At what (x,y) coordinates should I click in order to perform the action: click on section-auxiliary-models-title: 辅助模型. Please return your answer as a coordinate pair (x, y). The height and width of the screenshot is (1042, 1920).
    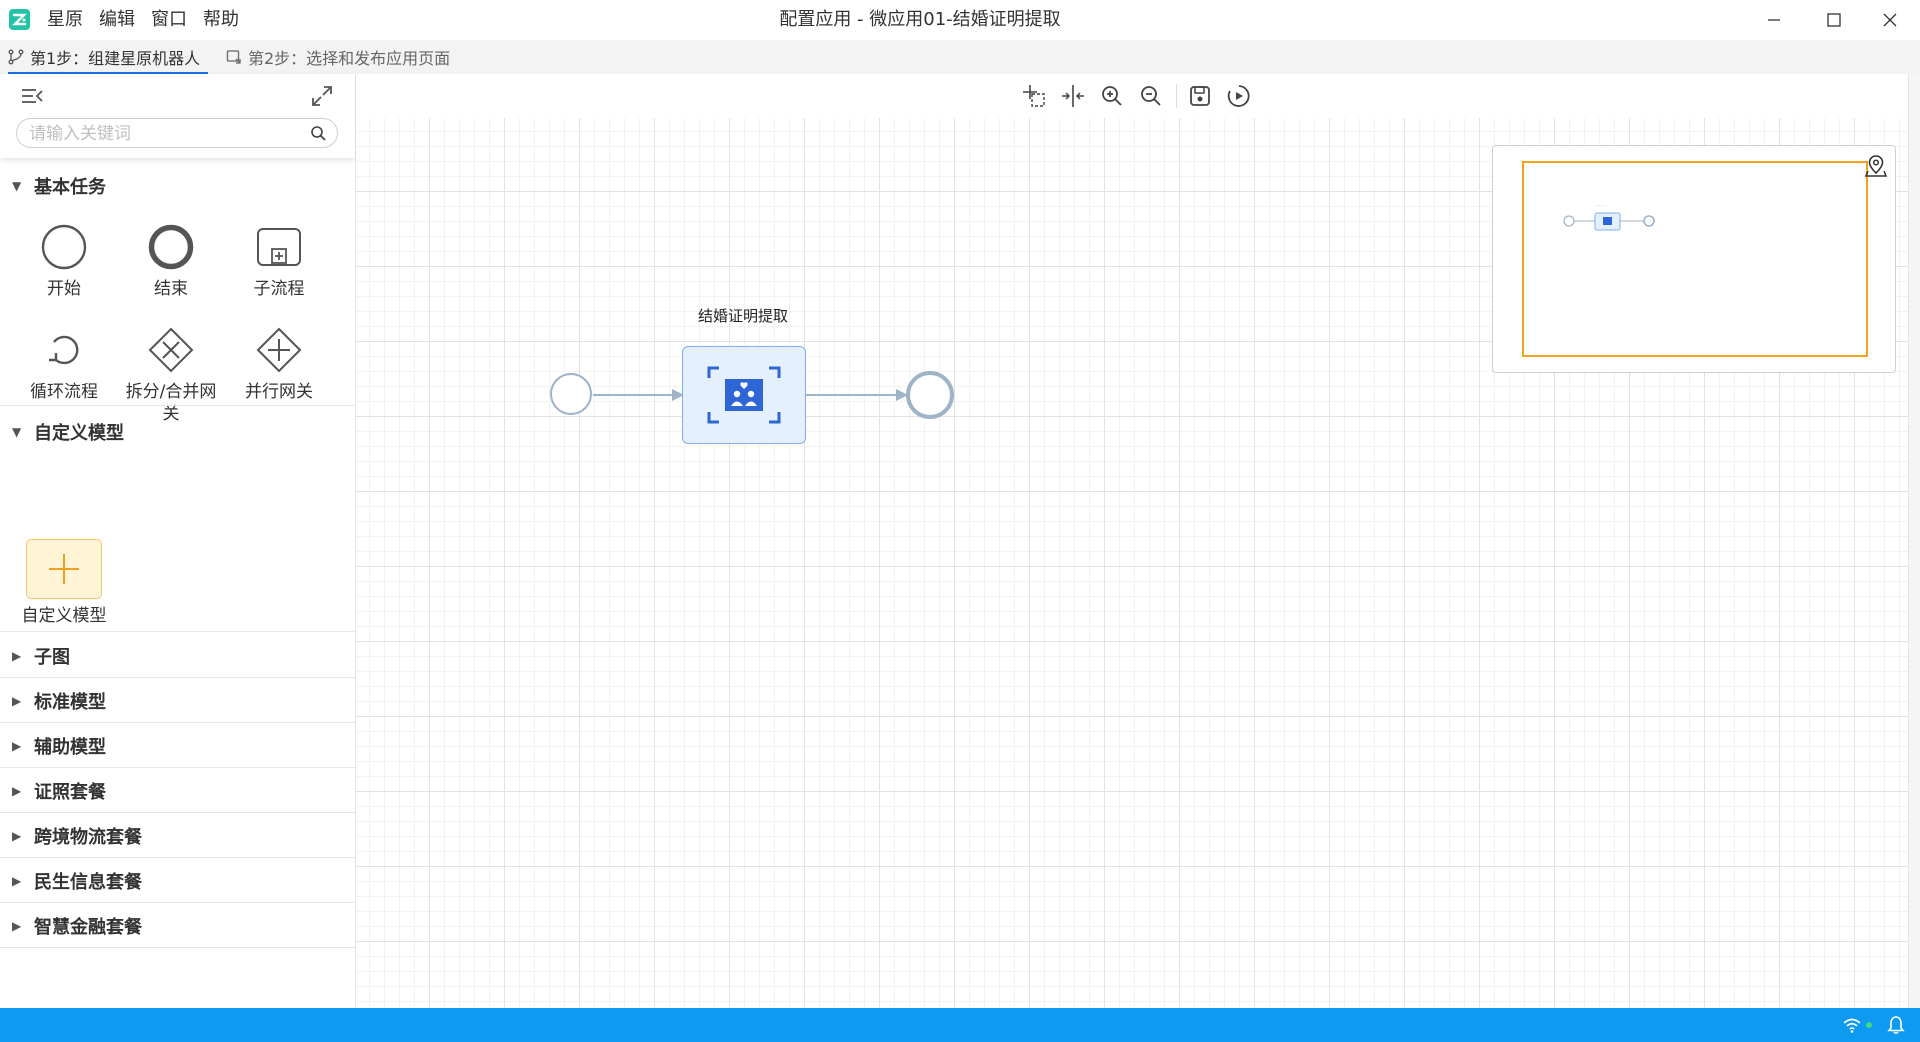
    Looking at the image, I should click on (70, 747).